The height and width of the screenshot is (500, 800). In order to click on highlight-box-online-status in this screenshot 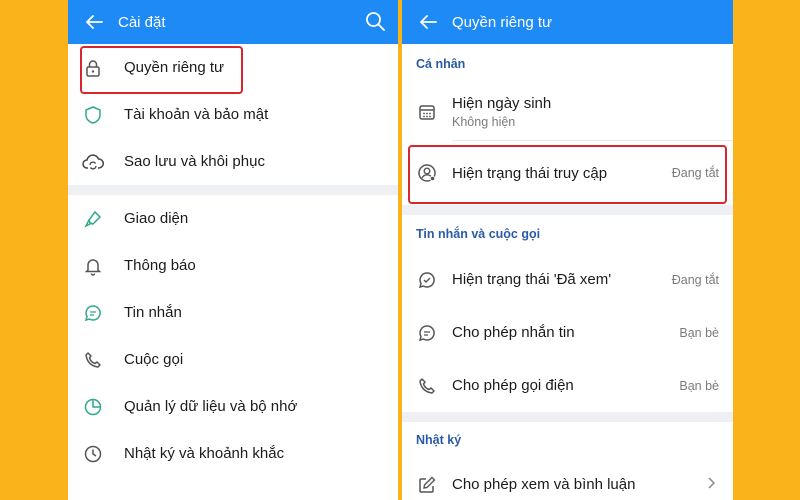, I will do `click(567, 174)`.